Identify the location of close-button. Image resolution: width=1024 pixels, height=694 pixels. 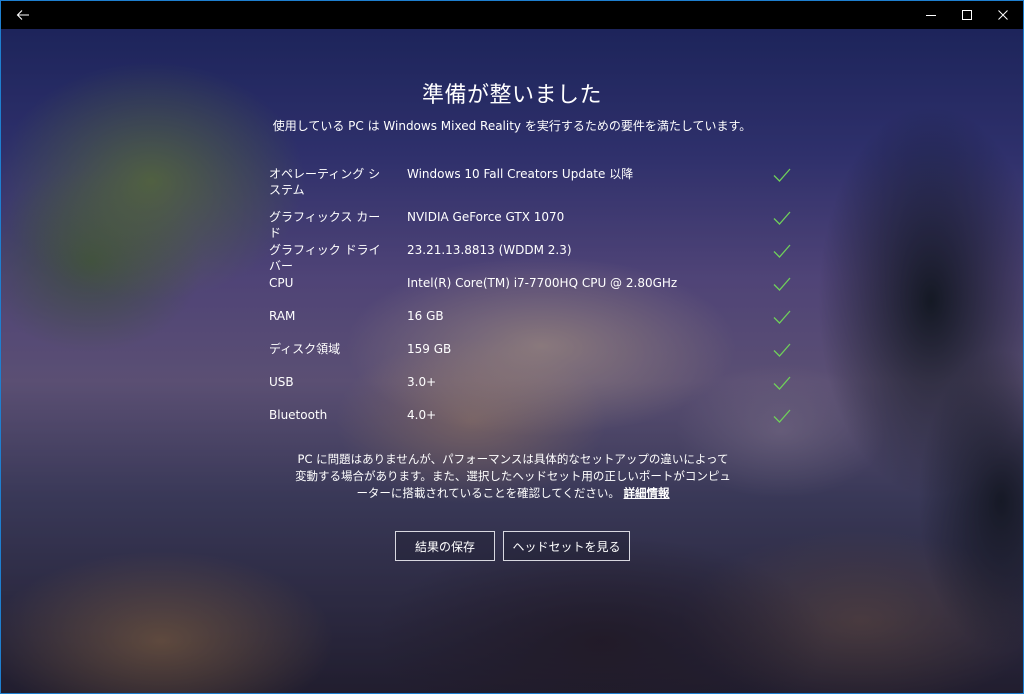
(1003, 15).